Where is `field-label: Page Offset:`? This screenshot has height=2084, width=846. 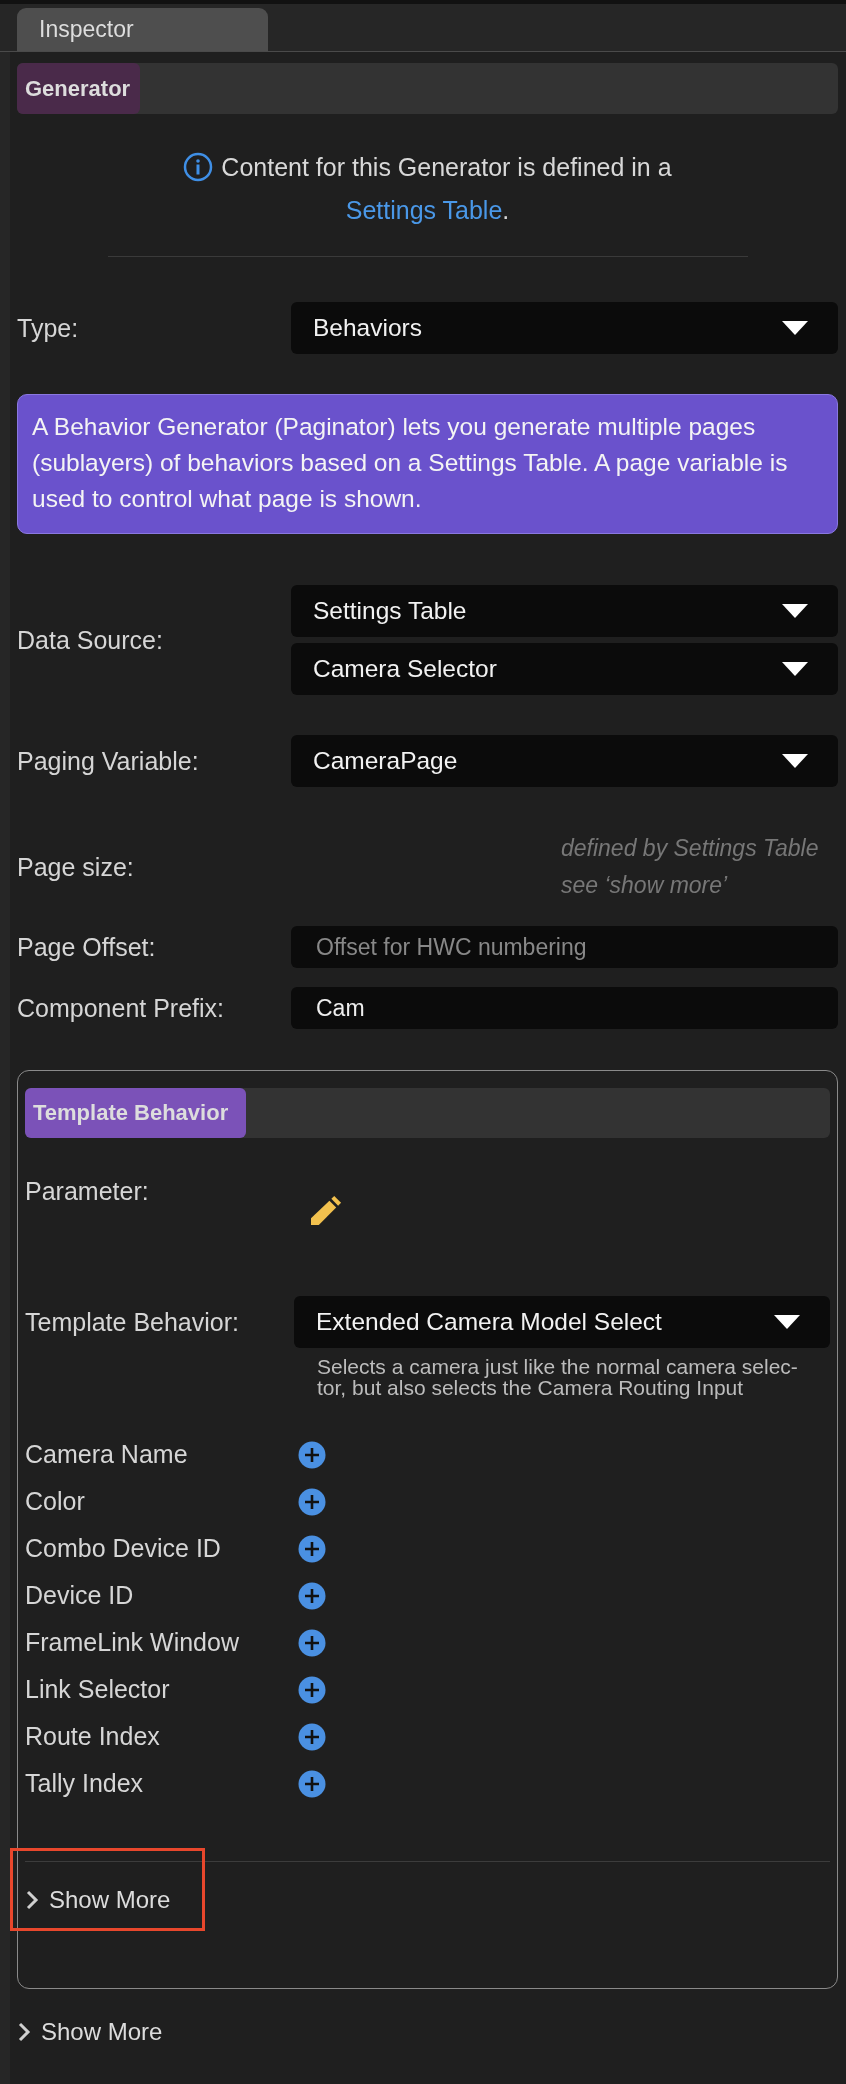
field-label: Page Offset: is located at coordinates (87, 947).